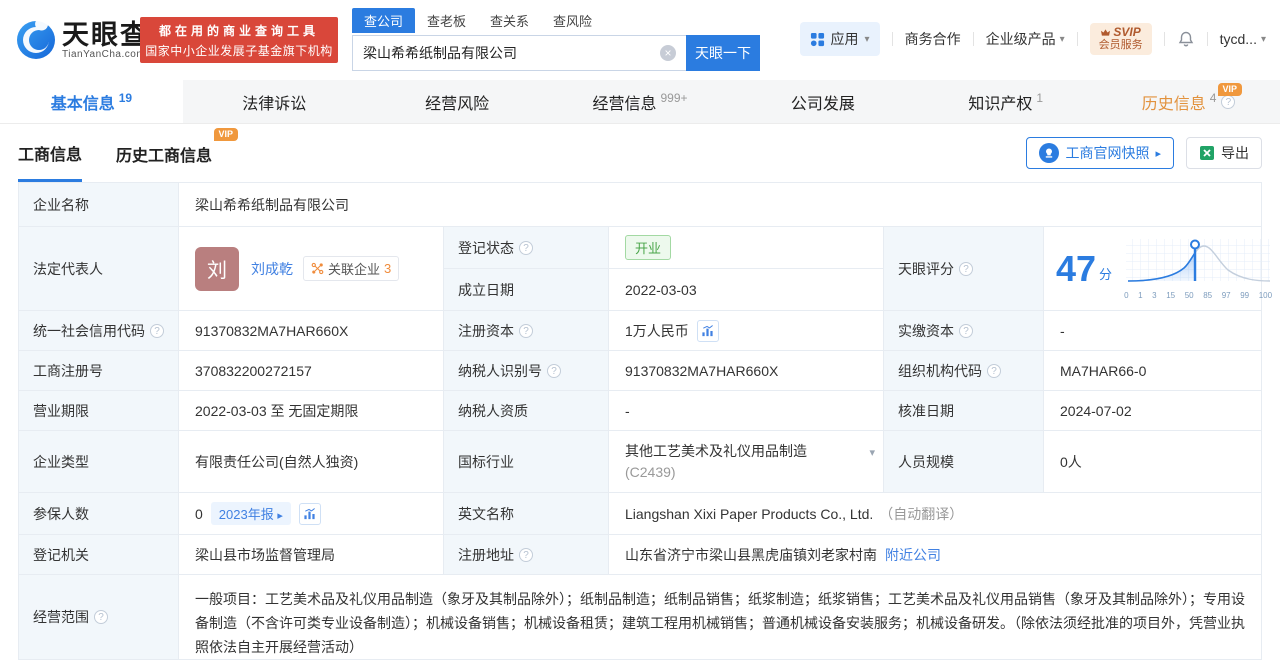 This screenshot has height=661, width=1280. Describe the element at coordinates (640, 205) in the screenshot. I see `table-row: 企业名称 梁山希希纸制品有限公司` at that location.